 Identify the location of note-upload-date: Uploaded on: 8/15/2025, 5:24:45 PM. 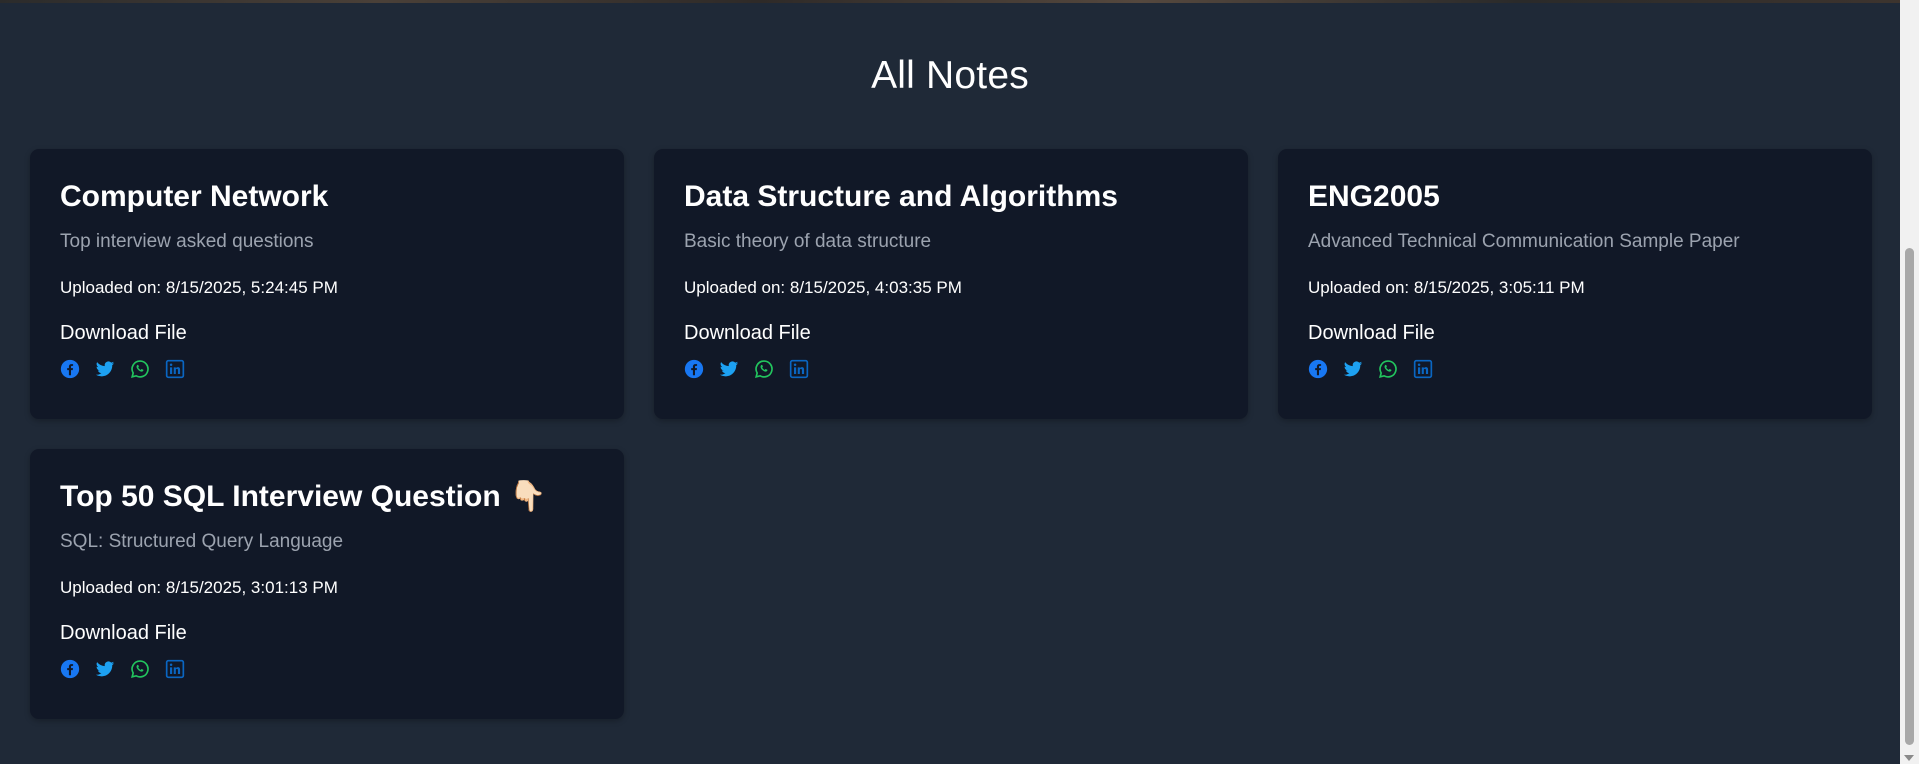
(199, 287).